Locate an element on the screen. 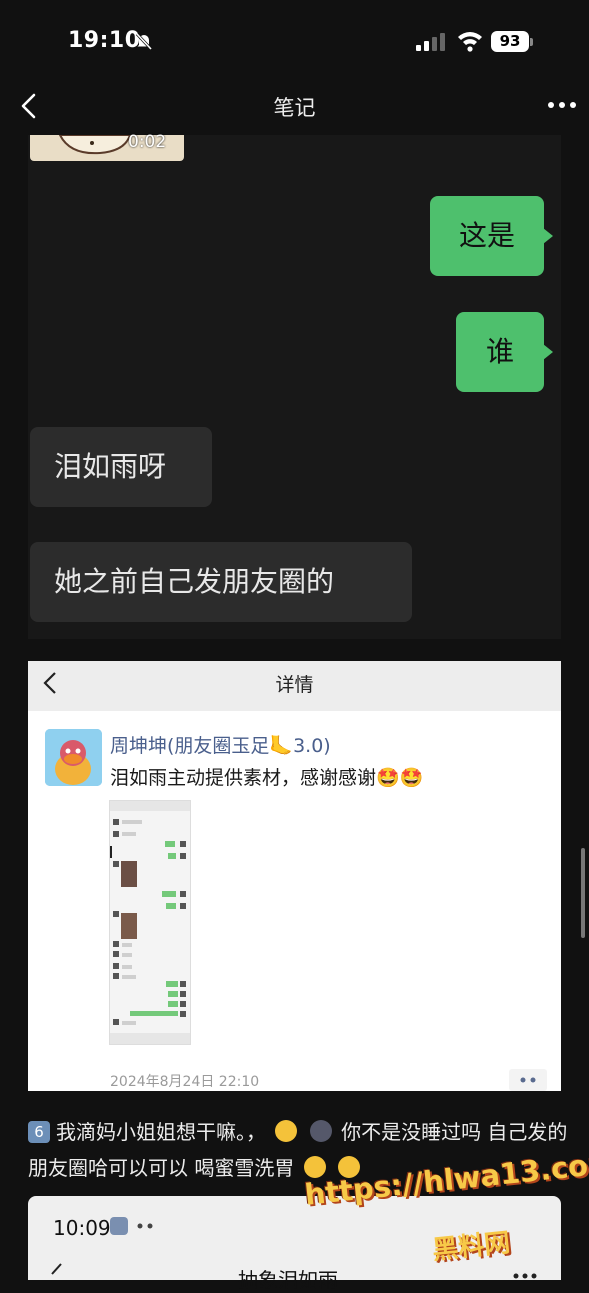 The image size is (589, 1293). dark-face-emoji-icon is located at coordinates (320, 1131).